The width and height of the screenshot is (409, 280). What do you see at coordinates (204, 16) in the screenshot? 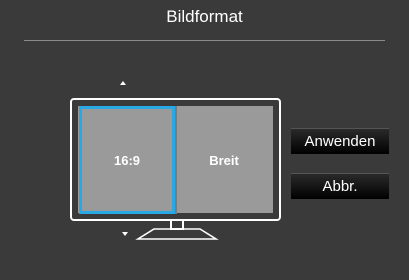
I see `page-title: Bildformat` at bounding box center [204, 16].